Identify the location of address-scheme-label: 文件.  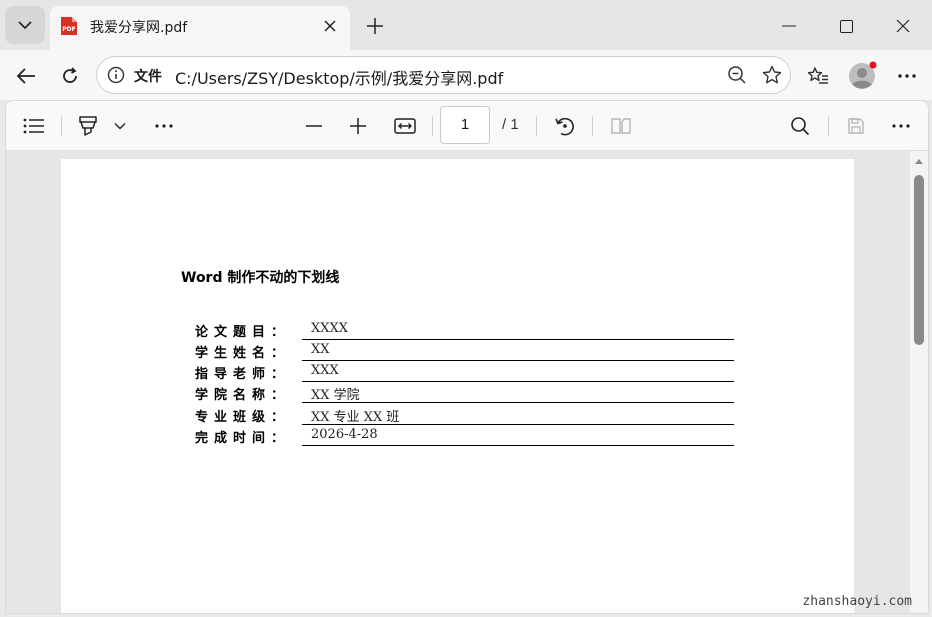
(148, 77).